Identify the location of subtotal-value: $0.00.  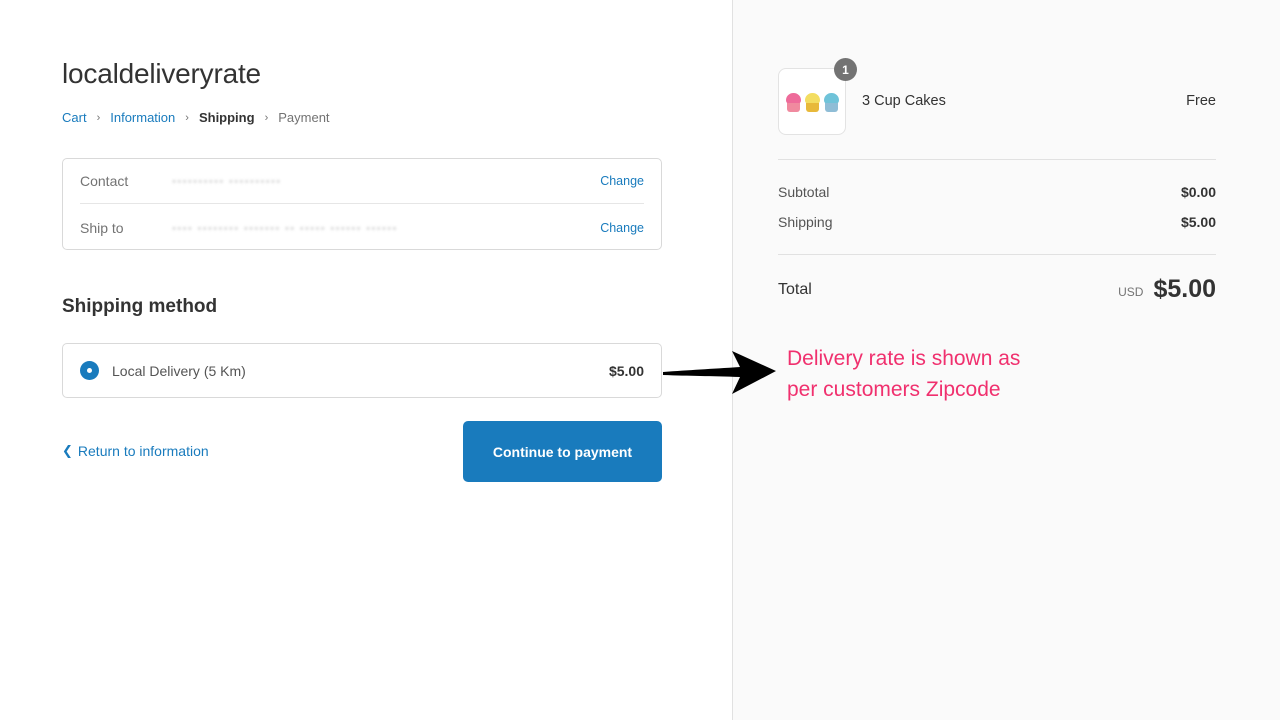
(1198, 192).